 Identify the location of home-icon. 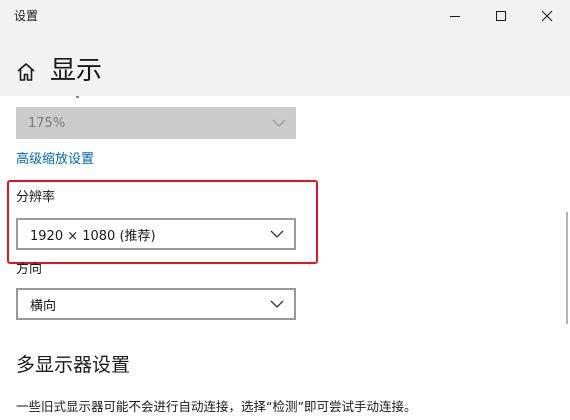
(26, 72).